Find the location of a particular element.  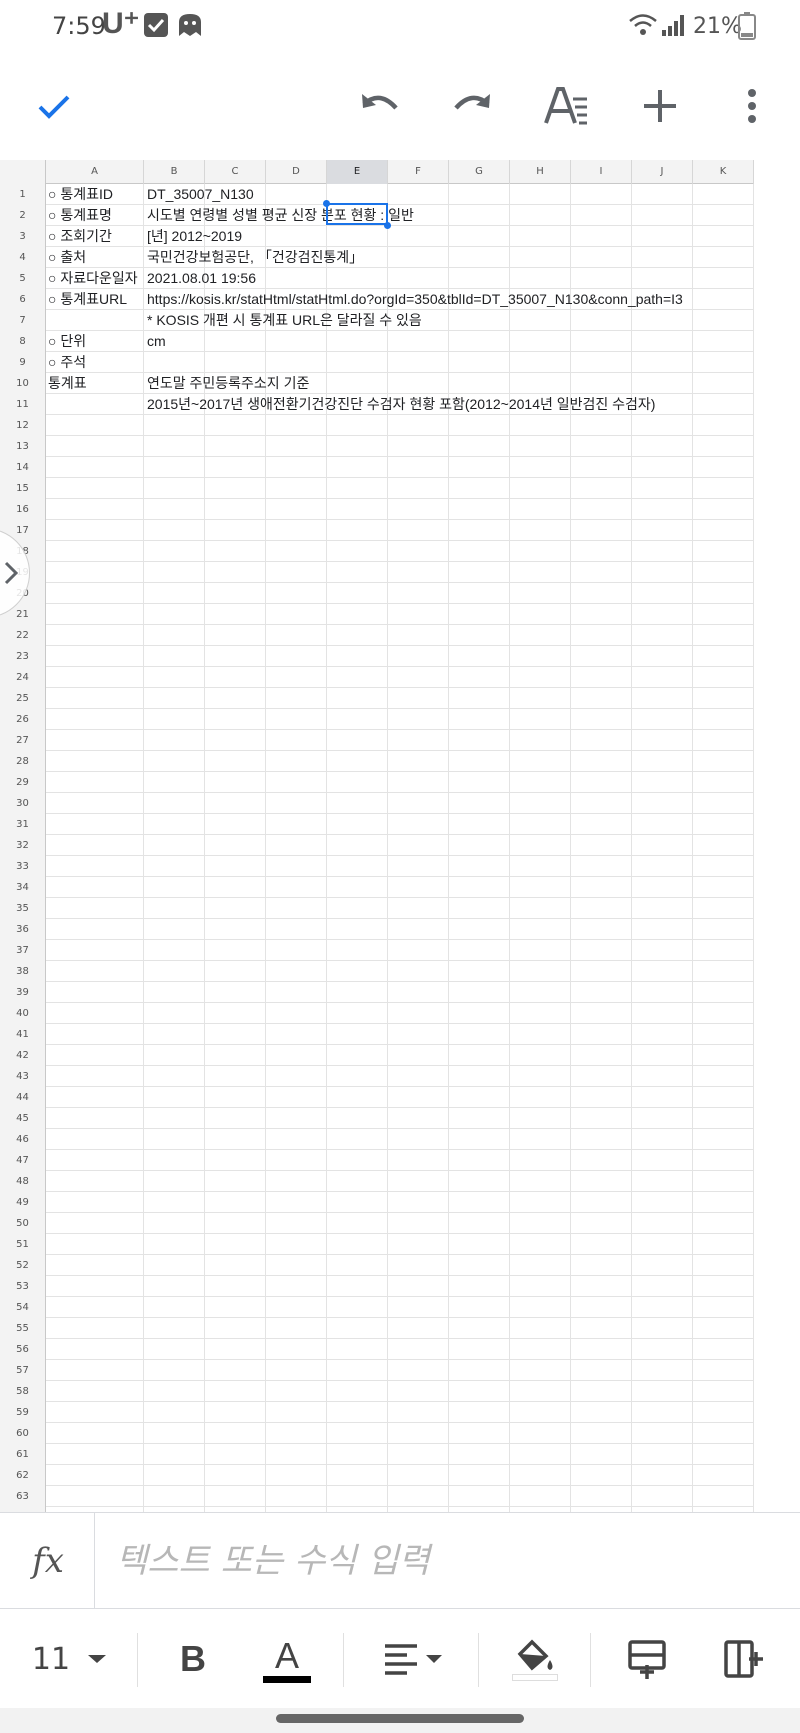

row-header: 31 is located at coordinates (23, 824).